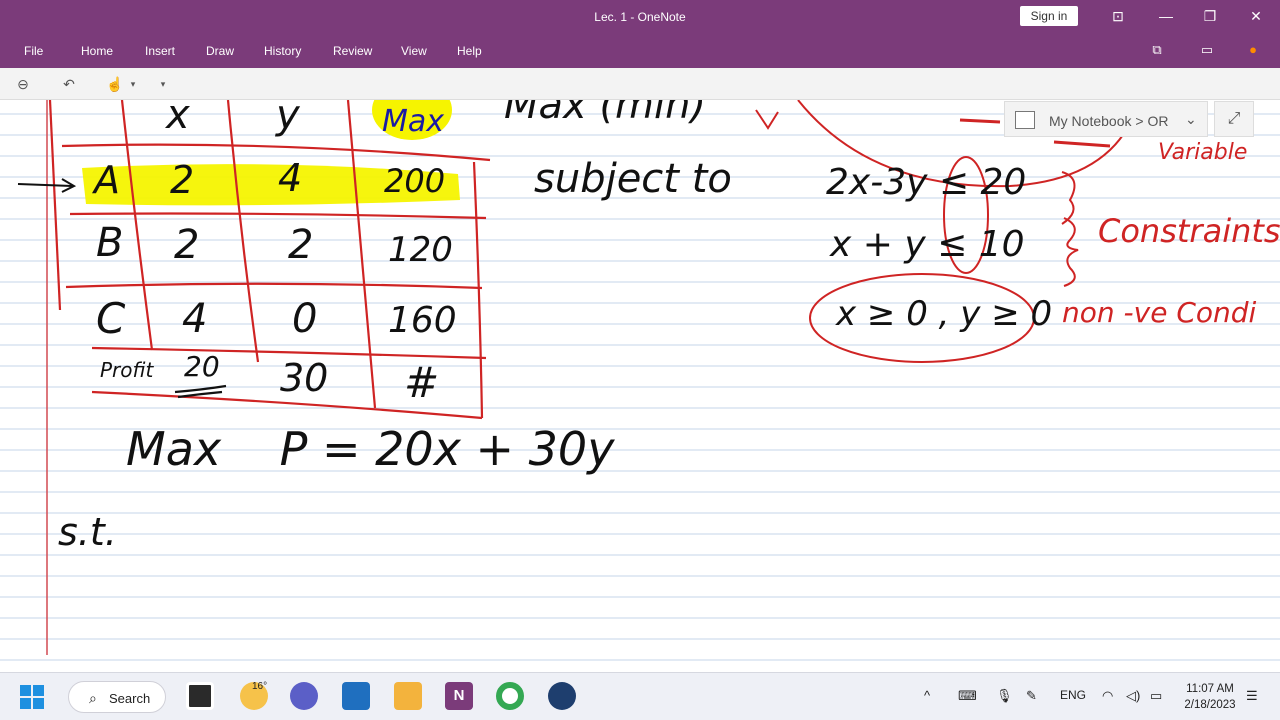 This screenshot has width=1280, height=720. I want to click on tab-home: Home, so click(97, 51).